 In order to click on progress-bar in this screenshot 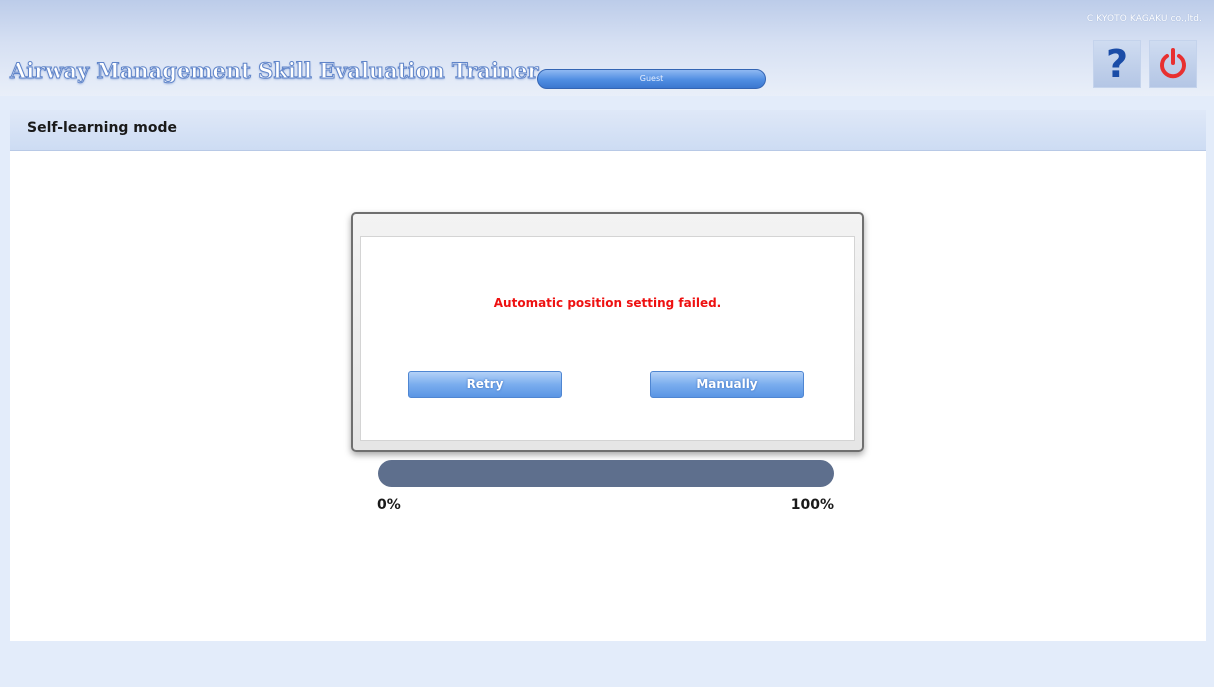, I will do `click(606, 473)`.